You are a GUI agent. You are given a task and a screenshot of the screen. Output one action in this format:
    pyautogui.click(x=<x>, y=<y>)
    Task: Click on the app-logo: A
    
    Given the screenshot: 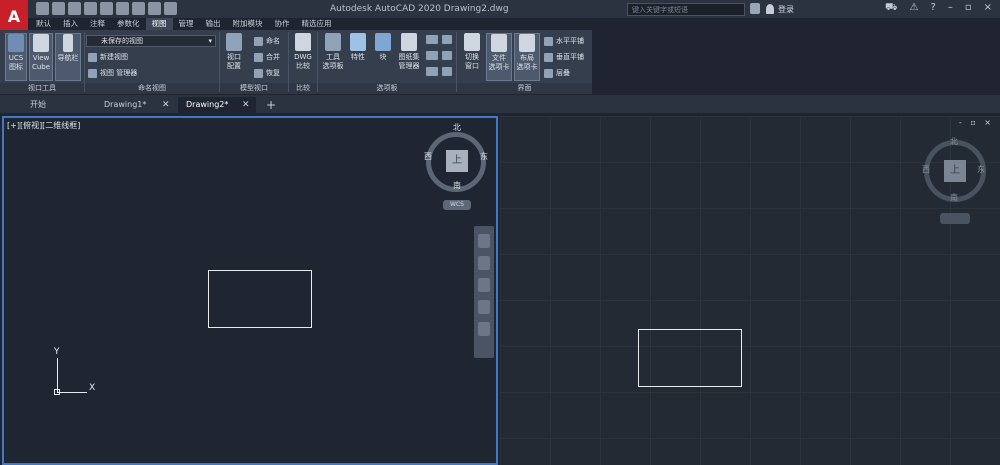 What is the action you would take?
    pyautogui.click(x=14, y=16)
    